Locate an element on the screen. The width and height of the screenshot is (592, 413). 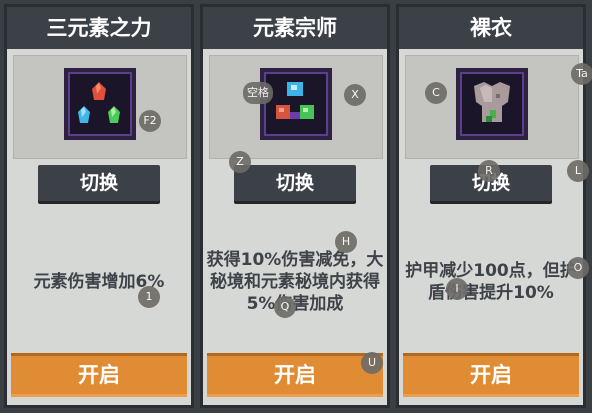
hotkey-hint-r: R is located at coordinates (489, 171).